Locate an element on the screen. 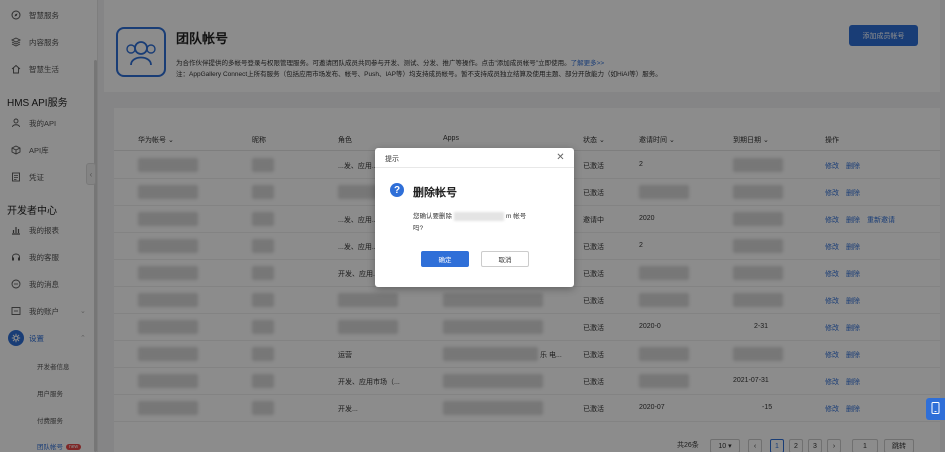  floating-phone-button is located at coordinates (935, 409).